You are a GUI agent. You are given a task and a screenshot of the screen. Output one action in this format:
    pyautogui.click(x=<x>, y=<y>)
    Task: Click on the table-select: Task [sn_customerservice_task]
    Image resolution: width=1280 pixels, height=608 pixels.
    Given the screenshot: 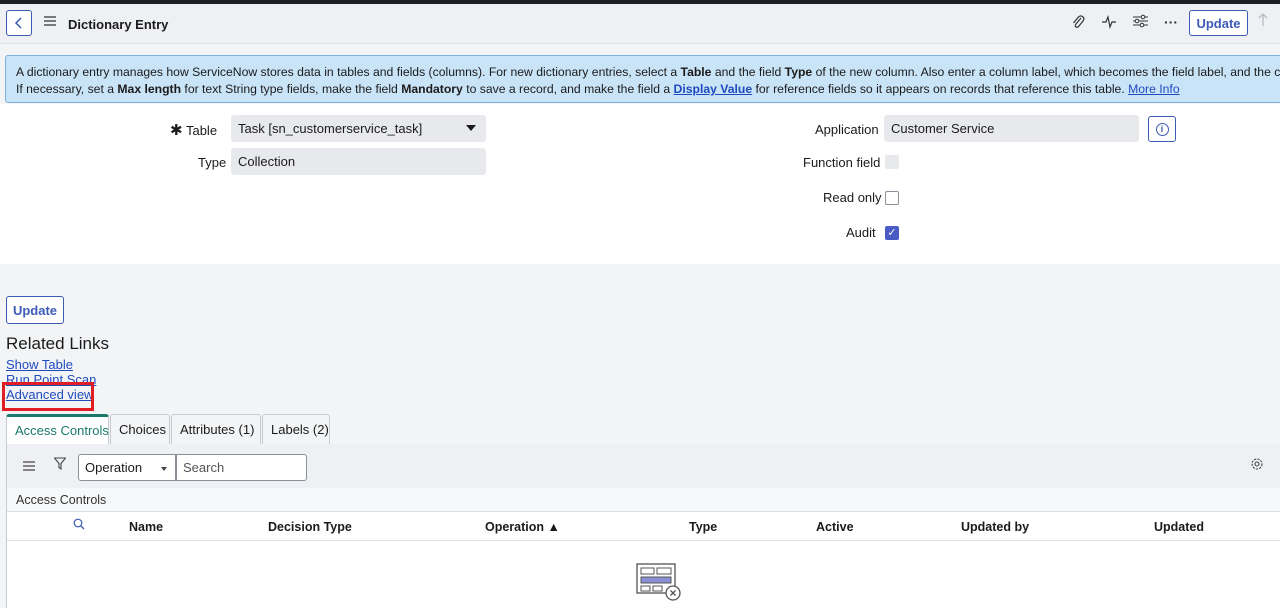 What is the action you would take?
    pyautogui.click(x=358, y=128)
    